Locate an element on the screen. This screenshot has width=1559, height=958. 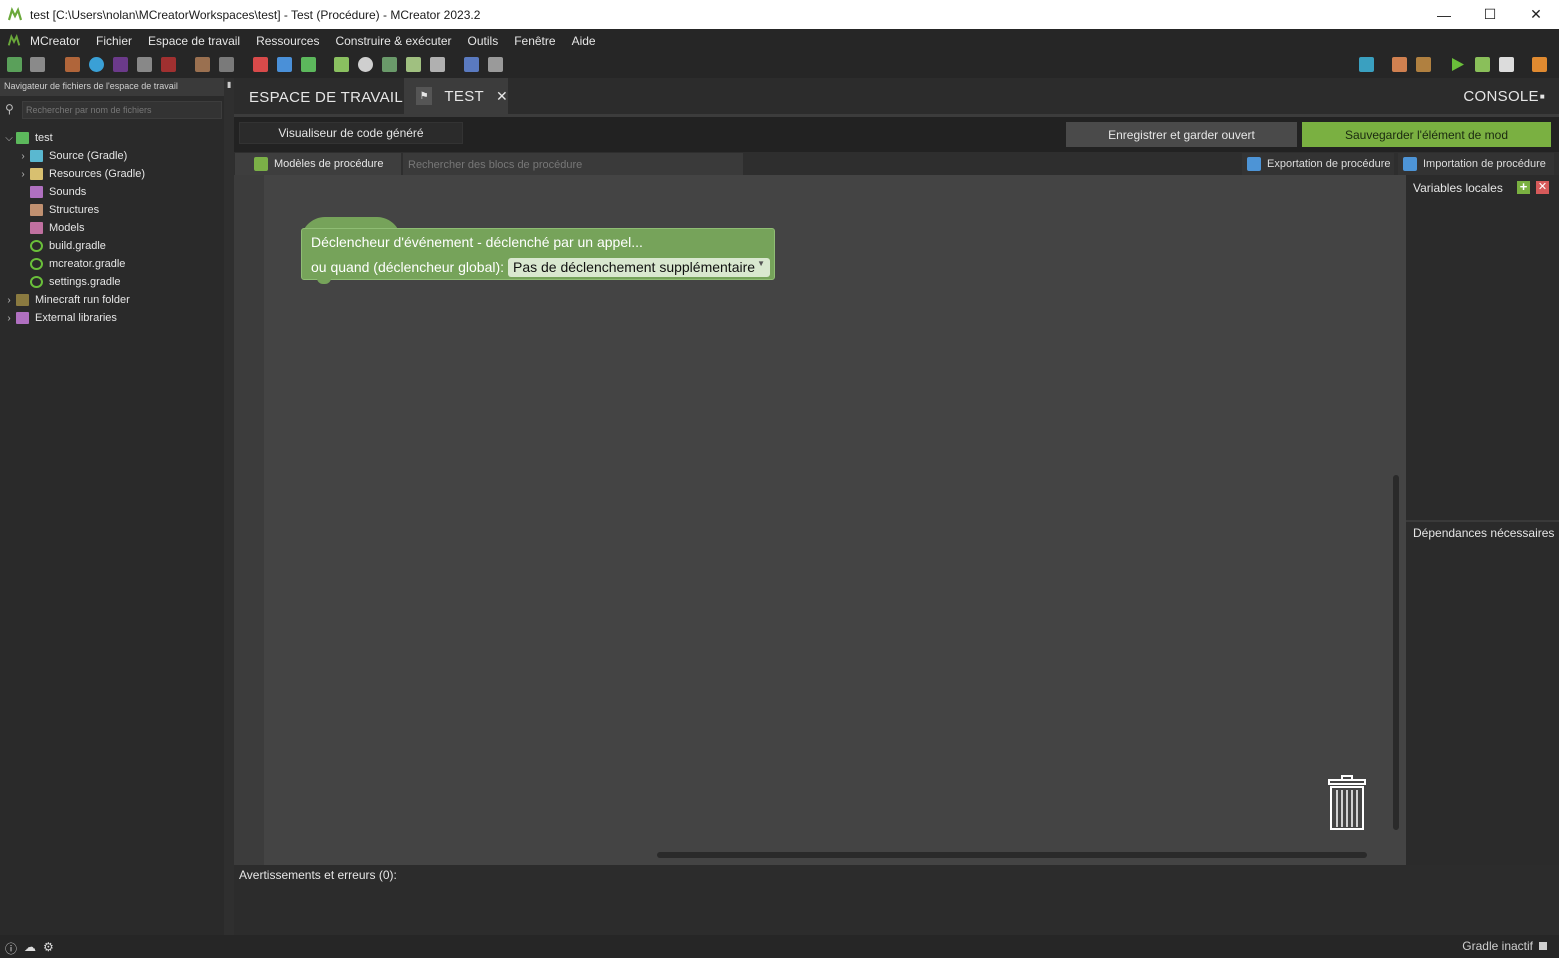
mcreator-menu-logo-icon is located at coordinates (14, 40).